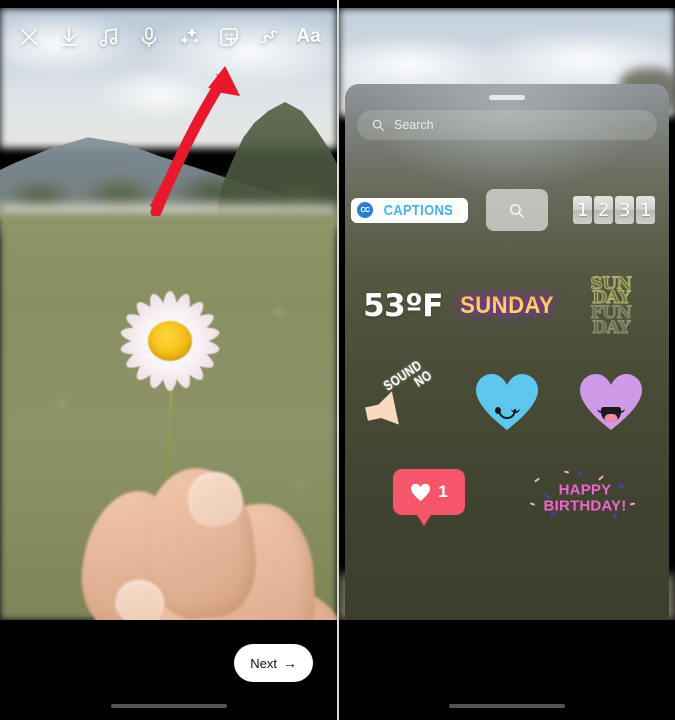  Describe the element at coordinates (403, 396) in the screenshot. I see `sound-on-sticker: SOUND ON` at that location.